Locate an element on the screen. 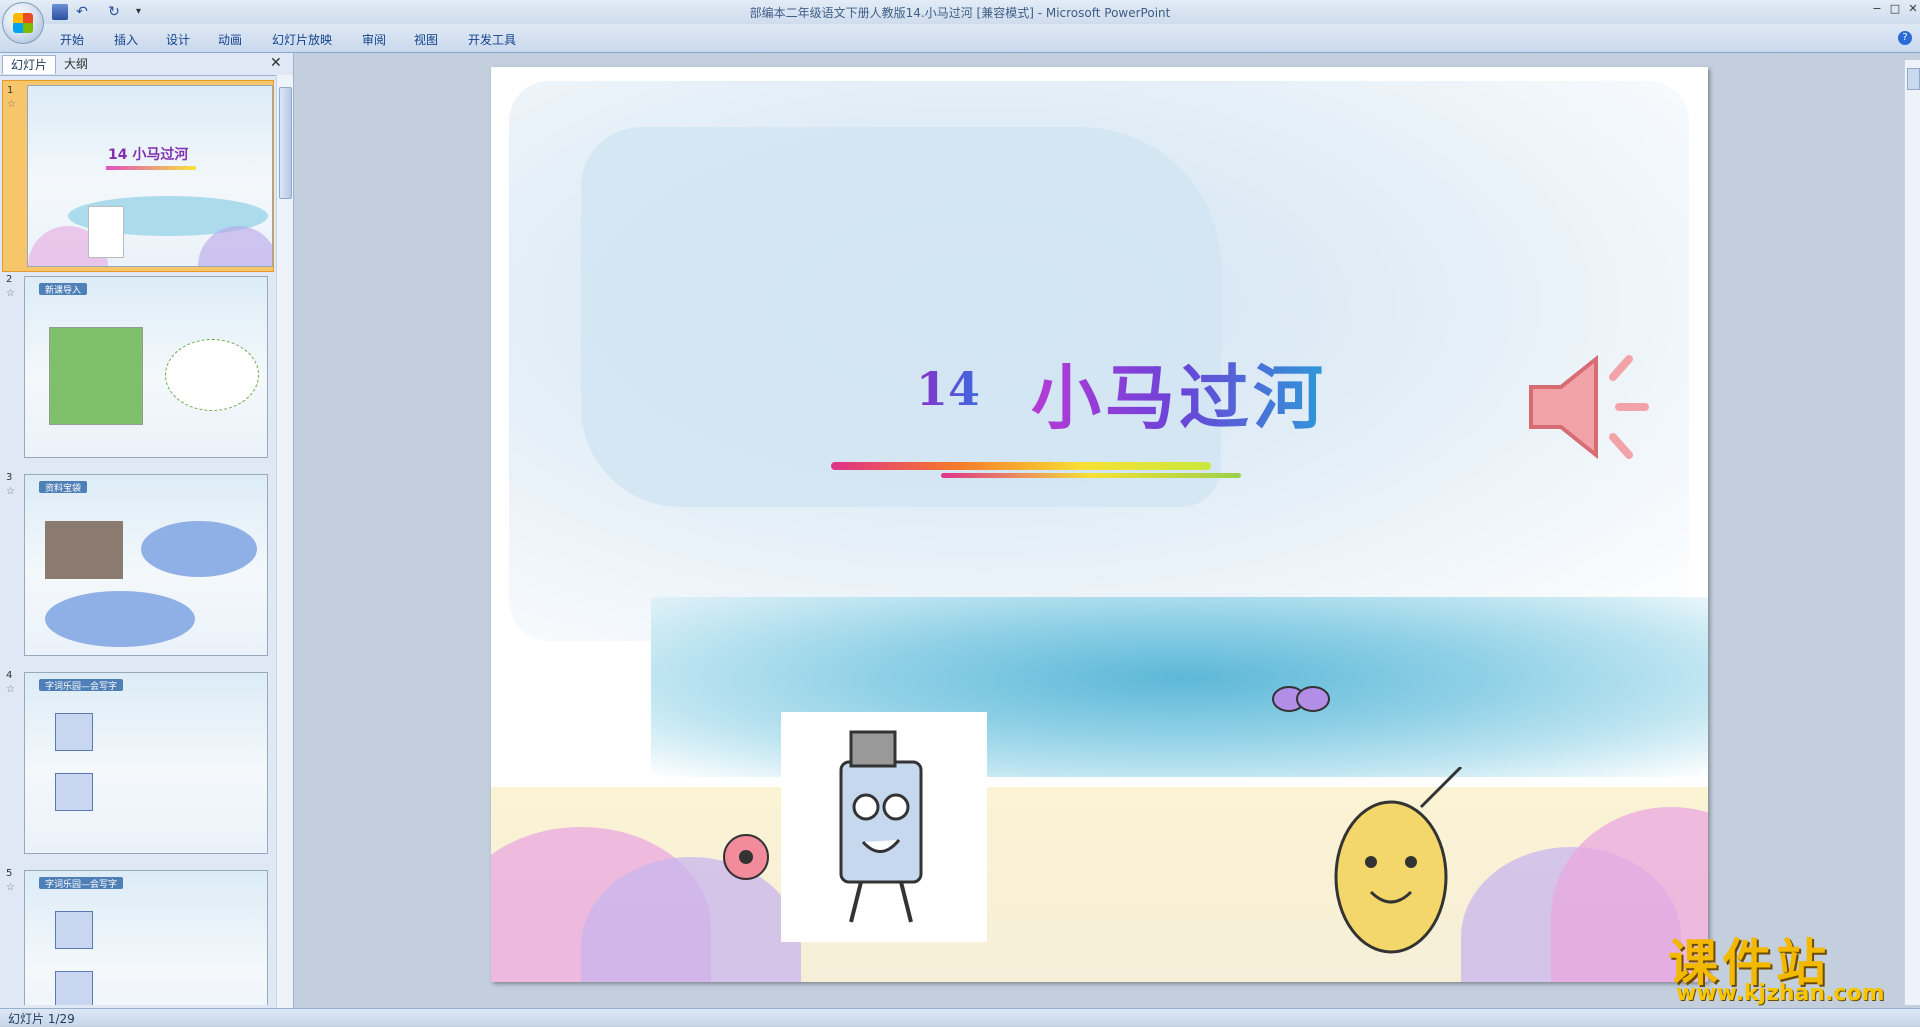 This screenshot has height=1027, width=1920. slide-counter: 幻灯片 1/29 is located at coordinates (41, 1019).